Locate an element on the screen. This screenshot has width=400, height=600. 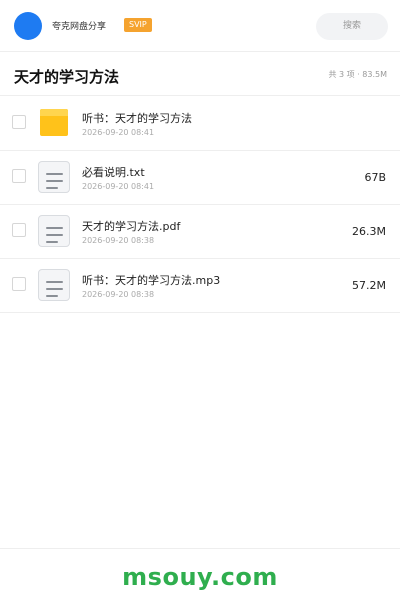
search-button: 搜索 is located at coordinates (352, 26).